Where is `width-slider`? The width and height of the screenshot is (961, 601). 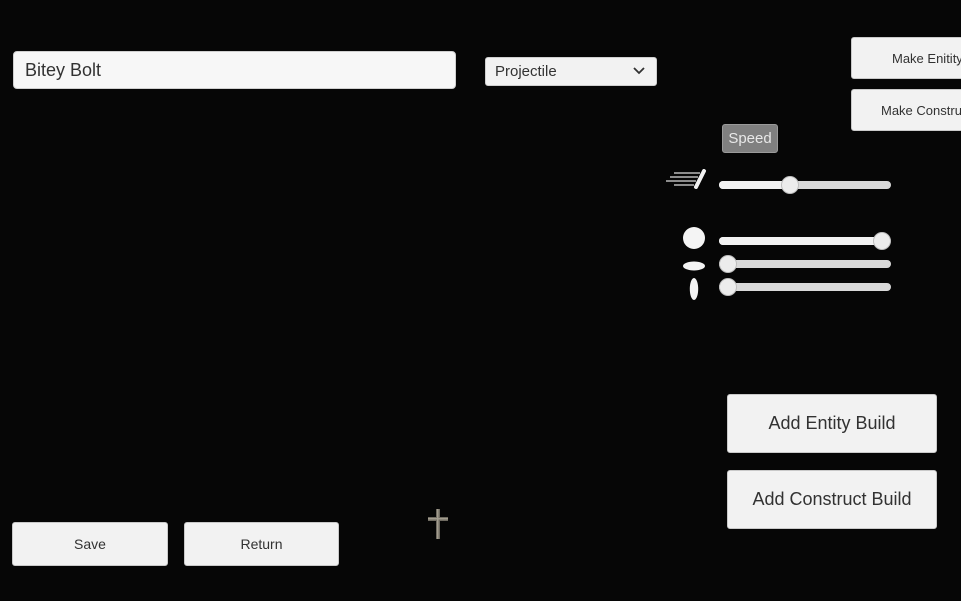
width-slider is located at coordinates (805, 264).